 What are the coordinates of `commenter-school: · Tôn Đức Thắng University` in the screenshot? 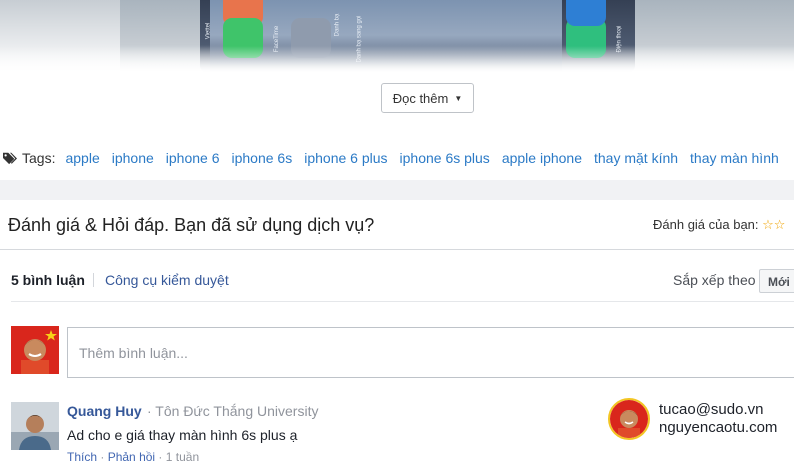 It's located at (233, 411).